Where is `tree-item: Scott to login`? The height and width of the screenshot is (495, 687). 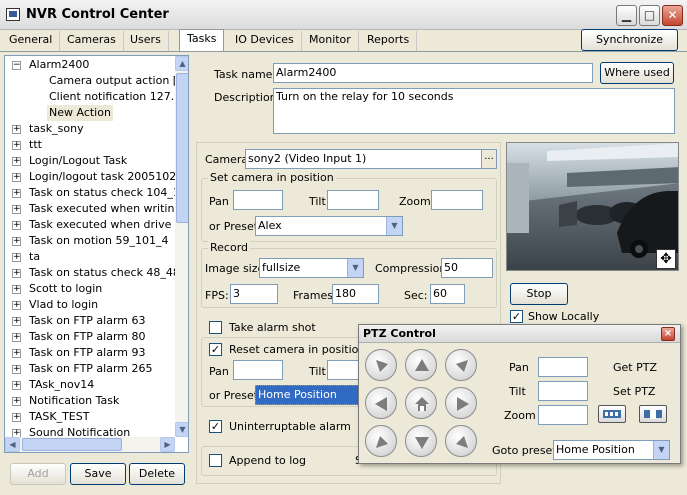
tree-item: Scott to login is located at coordinates (65, 289).